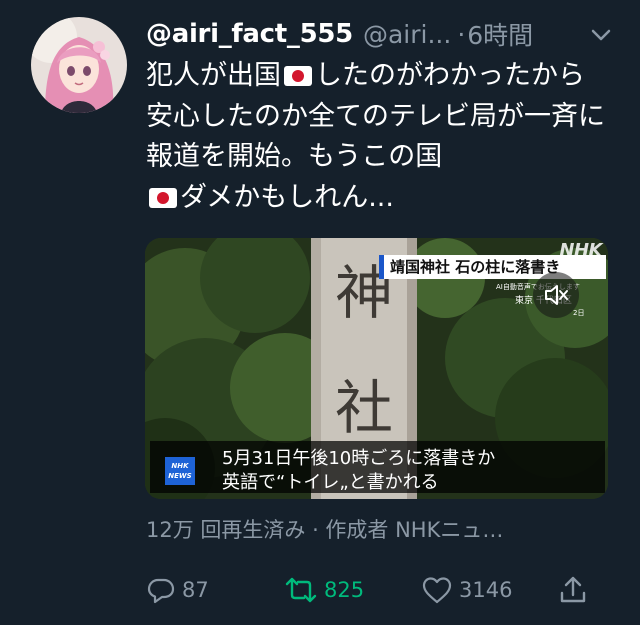 This screenshot has height=625, width=640. Describe the element at coordinates (359, 458) in the screenshot. I see `lower-third-line-1: 5月31日午後10時ごろに落書きか` at that location.